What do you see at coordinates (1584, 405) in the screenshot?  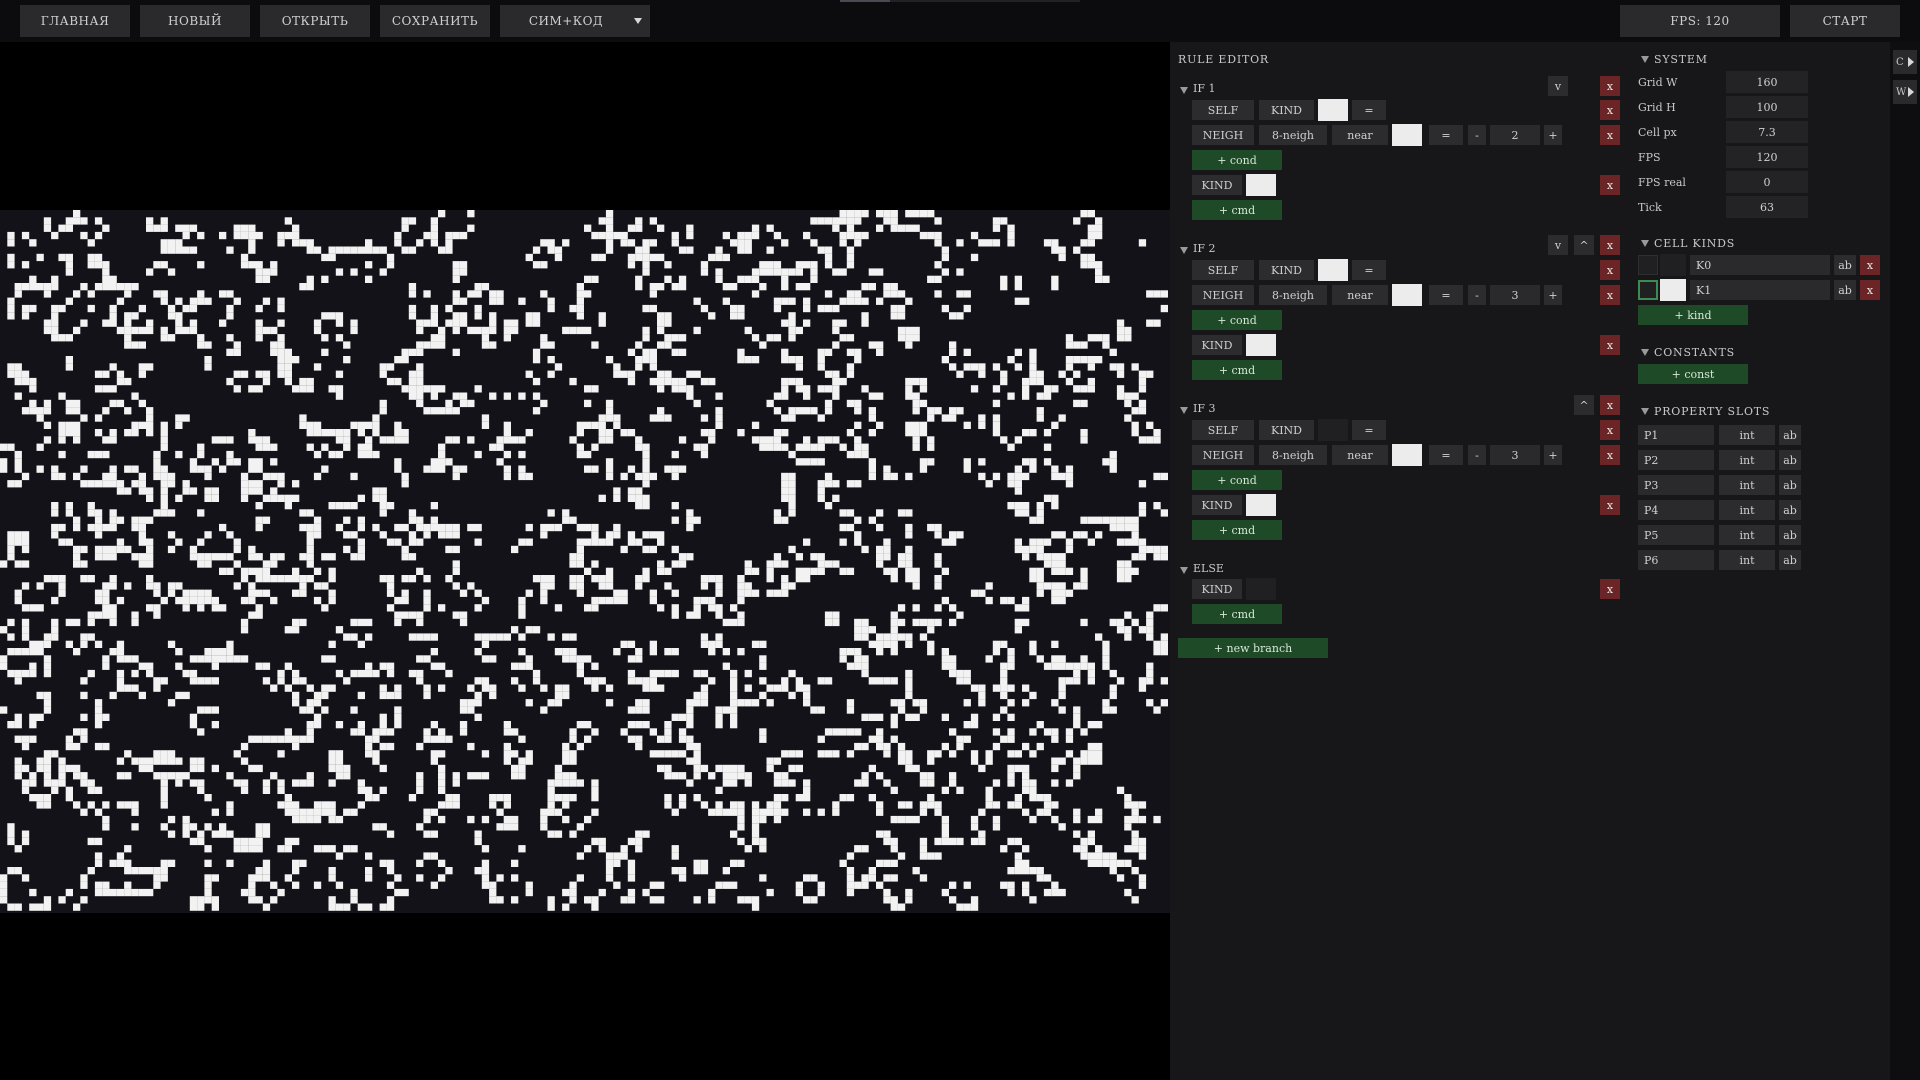 I see `move-up-button: ^` at bounding box center [1584, 405].